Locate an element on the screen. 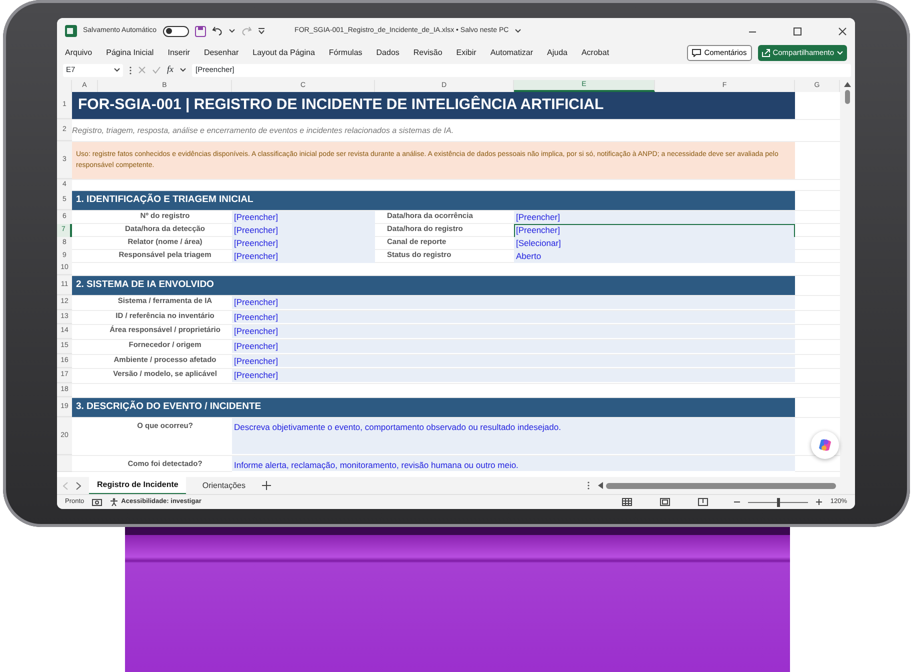 The height and width of the screenshot is (672, 913). menu-item: Dados is located at coordinates (388, 53).